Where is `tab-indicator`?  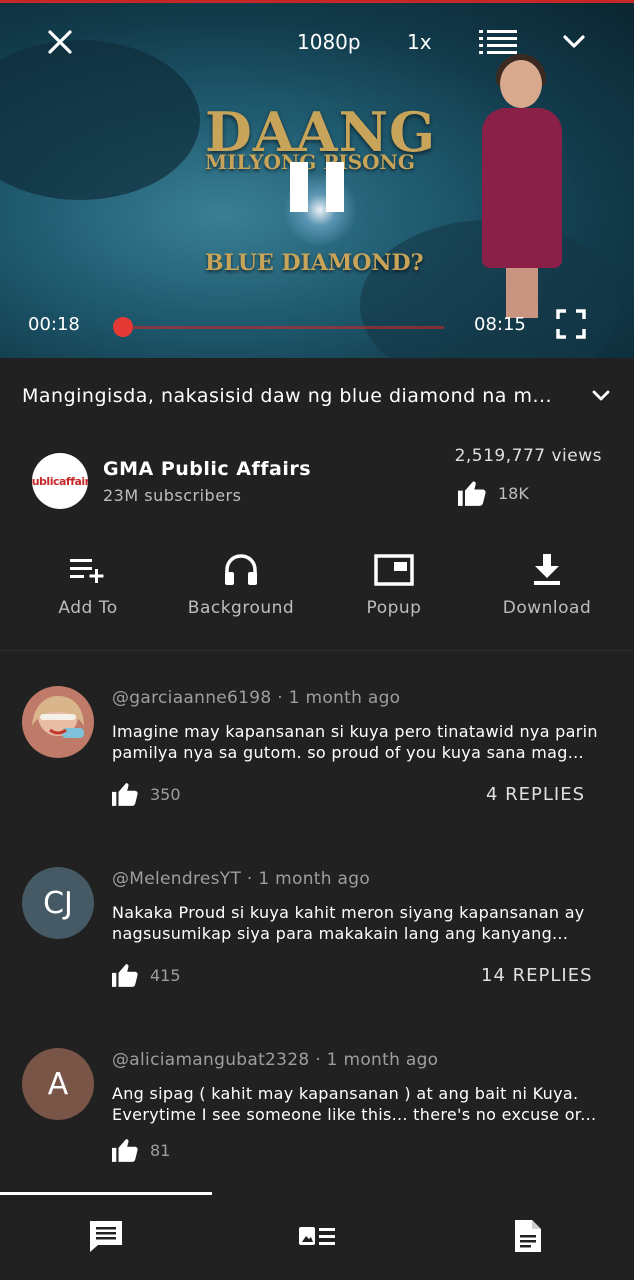
tab-indicator is located at coordinates (106, 1193).